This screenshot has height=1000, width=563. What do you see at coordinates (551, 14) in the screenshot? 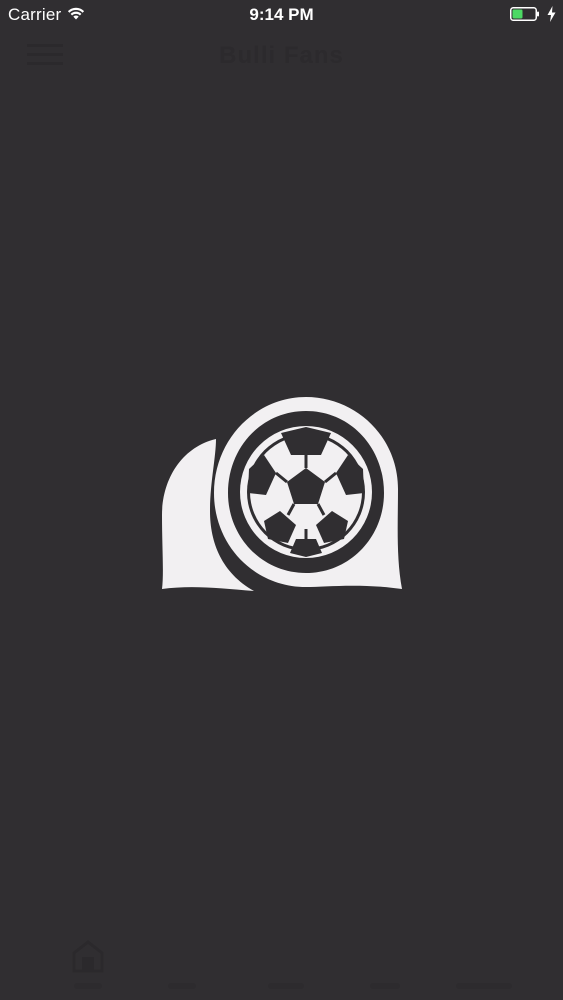
I see `charging-bolt-icon` at bounding box center [551, 14].